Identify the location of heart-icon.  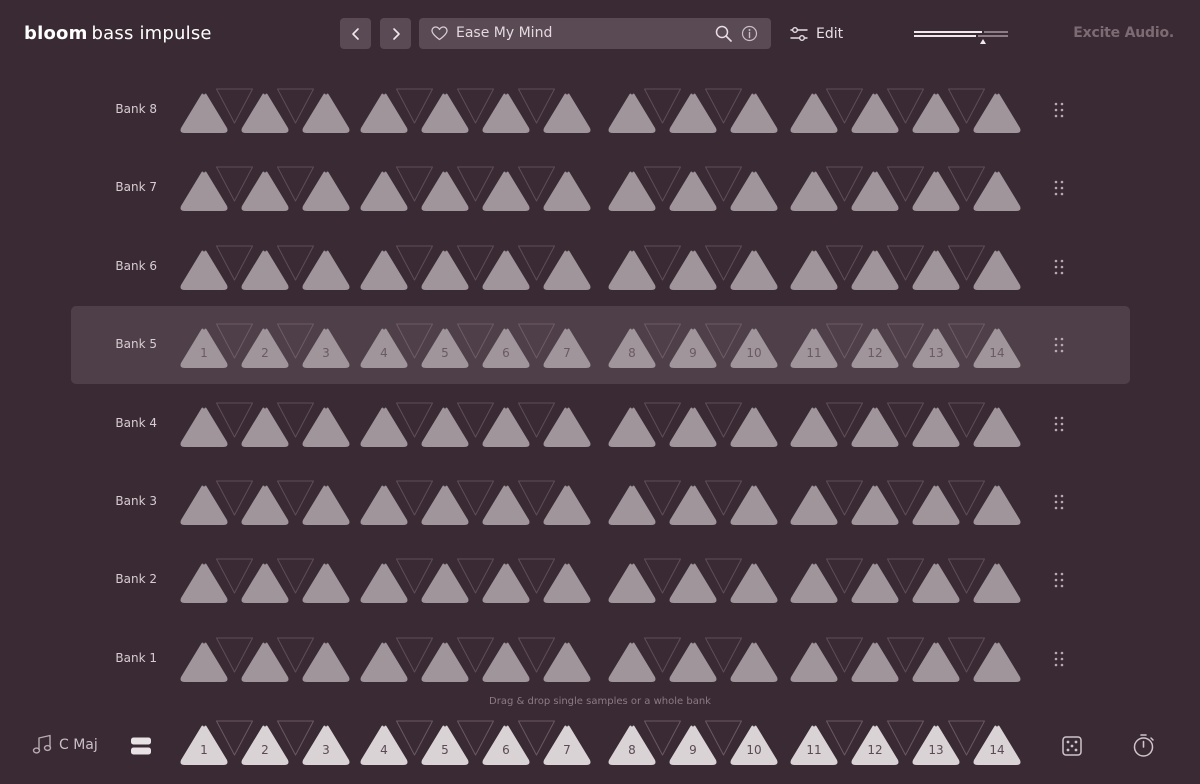
(439, 33).